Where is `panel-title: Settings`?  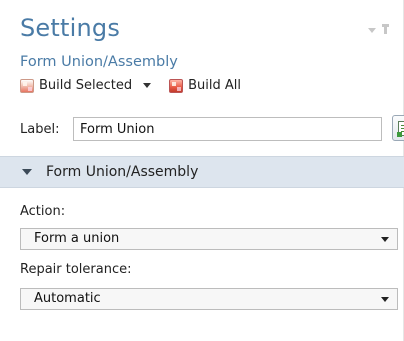 panel-title: Settings is located at coordinates (70, 28).